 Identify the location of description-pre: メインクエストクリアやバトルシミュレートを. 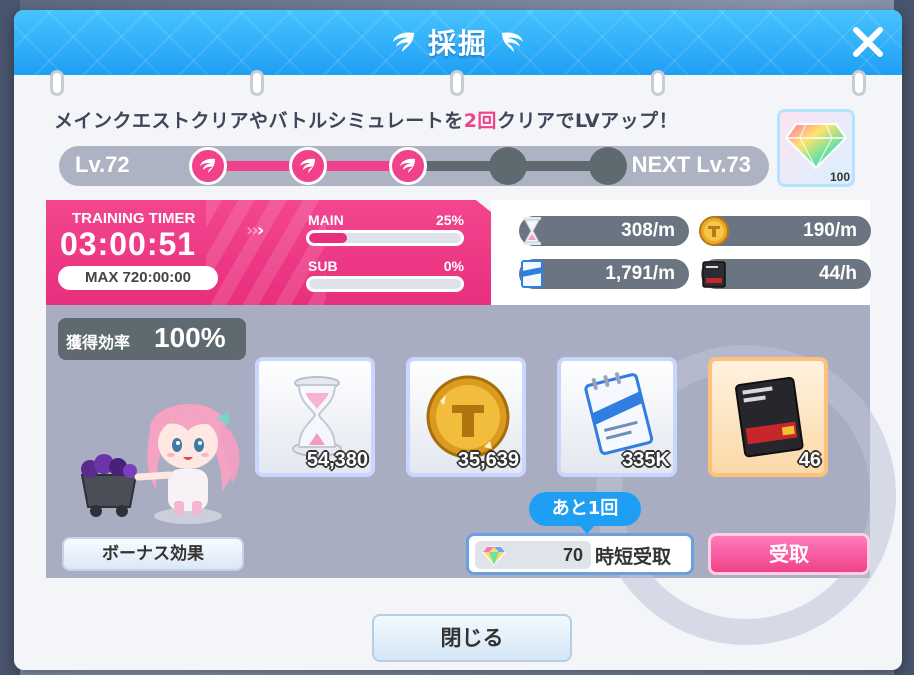
(259, 121).